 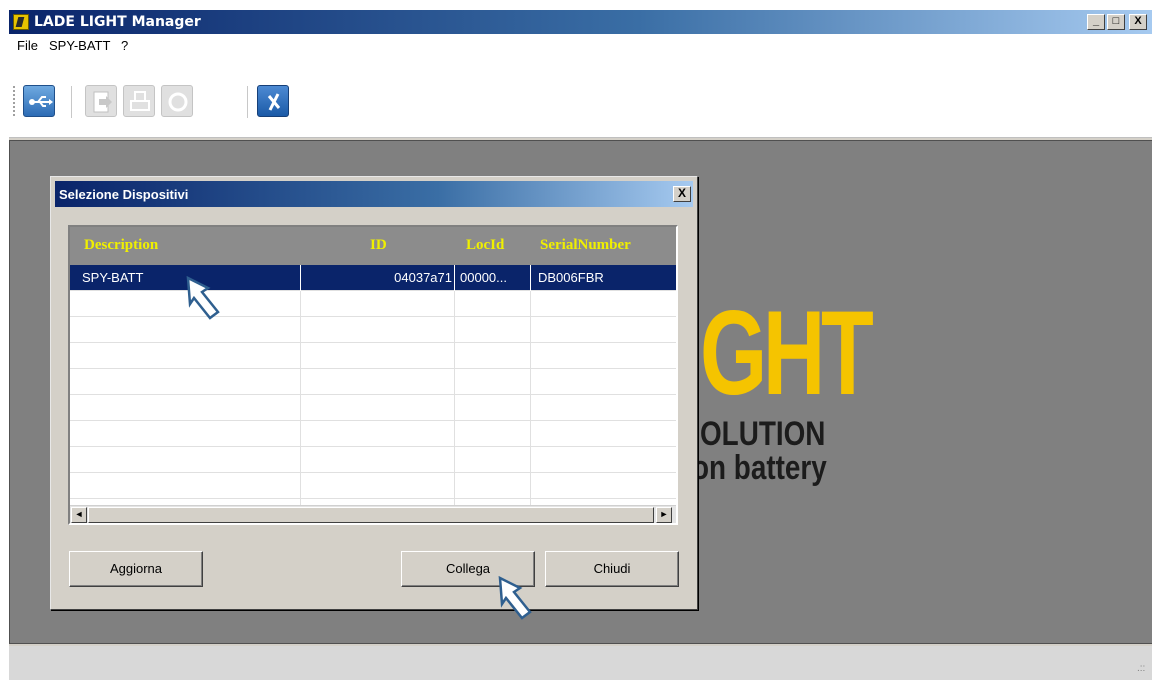 What do you see at coordinates (27, 45) in the screenshot?
I see `menu-file: File` at bounding box center [27, 45].